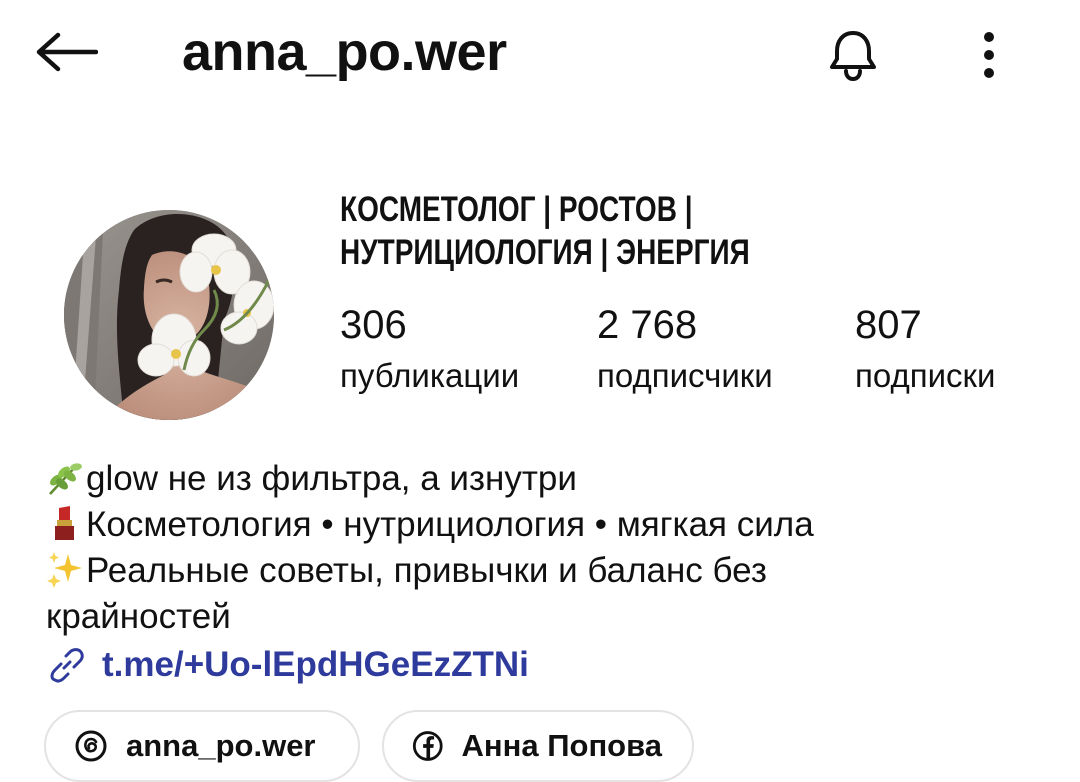 This screenshot has height=782, width=1080. What do you see at coordinates (685, 375) in the screenshot?
I see `followers-label: подписчики` at bounding box center [685, 375].